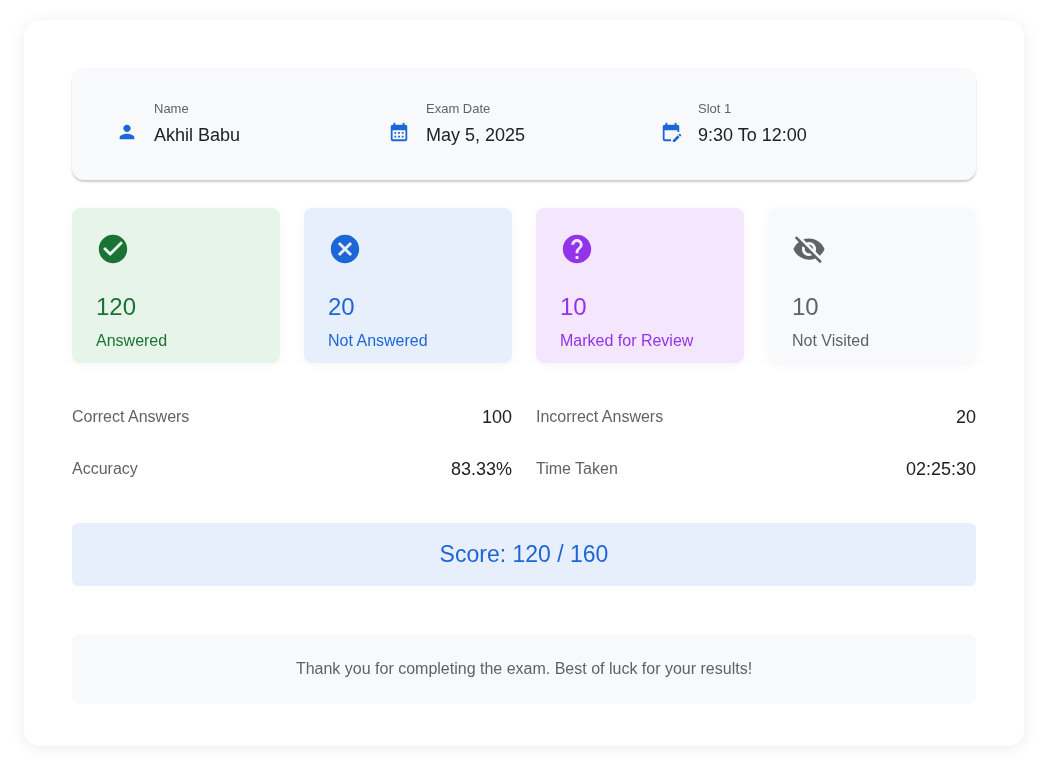 The image size is (1048, 775). Describe the element at coordinates (197, 136) in the screenshot. I see `detail-value: Akhil Babu` at that location.